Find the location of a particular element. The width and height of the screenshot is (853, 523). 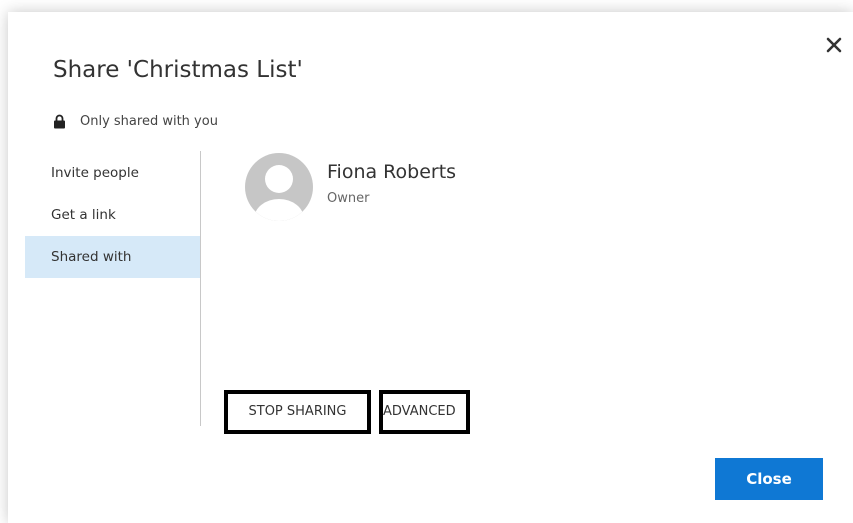

lock-icon is located at coordinates (59, 121).